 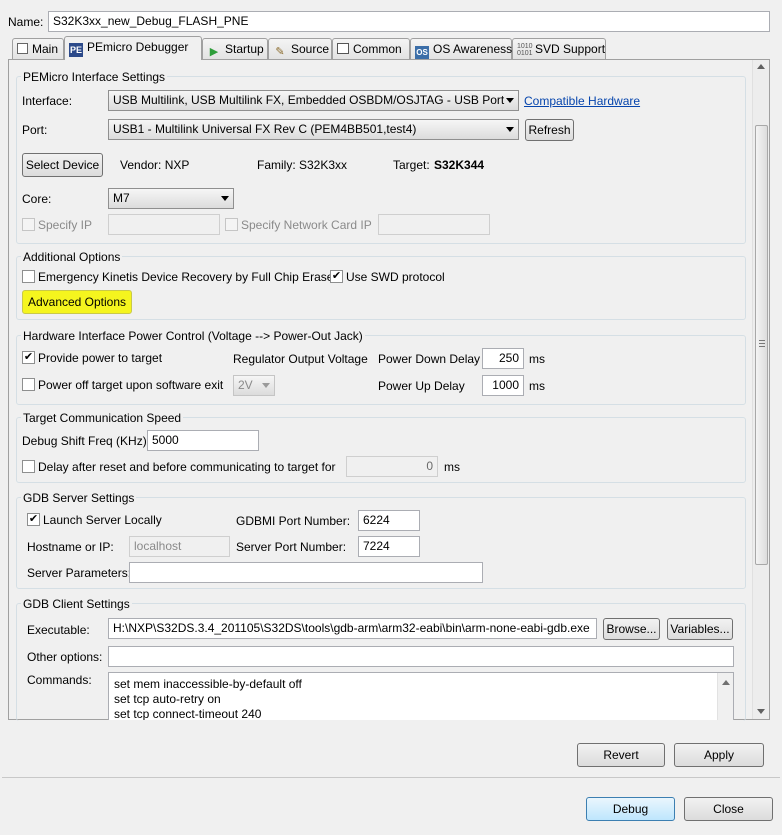 What do you see at coordinates (58, 630) in the screenshot?
I see `executable-label: Executable:` at bounding box center [58, 630].